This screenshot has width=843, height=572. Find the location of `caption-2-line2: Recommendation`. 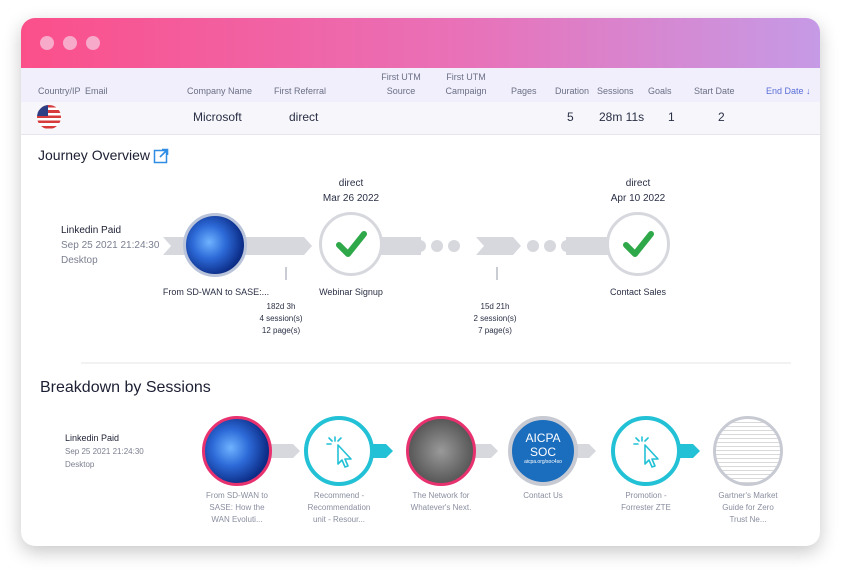

caption-2-line2: Recommendation is located at coordinates (339, 507).